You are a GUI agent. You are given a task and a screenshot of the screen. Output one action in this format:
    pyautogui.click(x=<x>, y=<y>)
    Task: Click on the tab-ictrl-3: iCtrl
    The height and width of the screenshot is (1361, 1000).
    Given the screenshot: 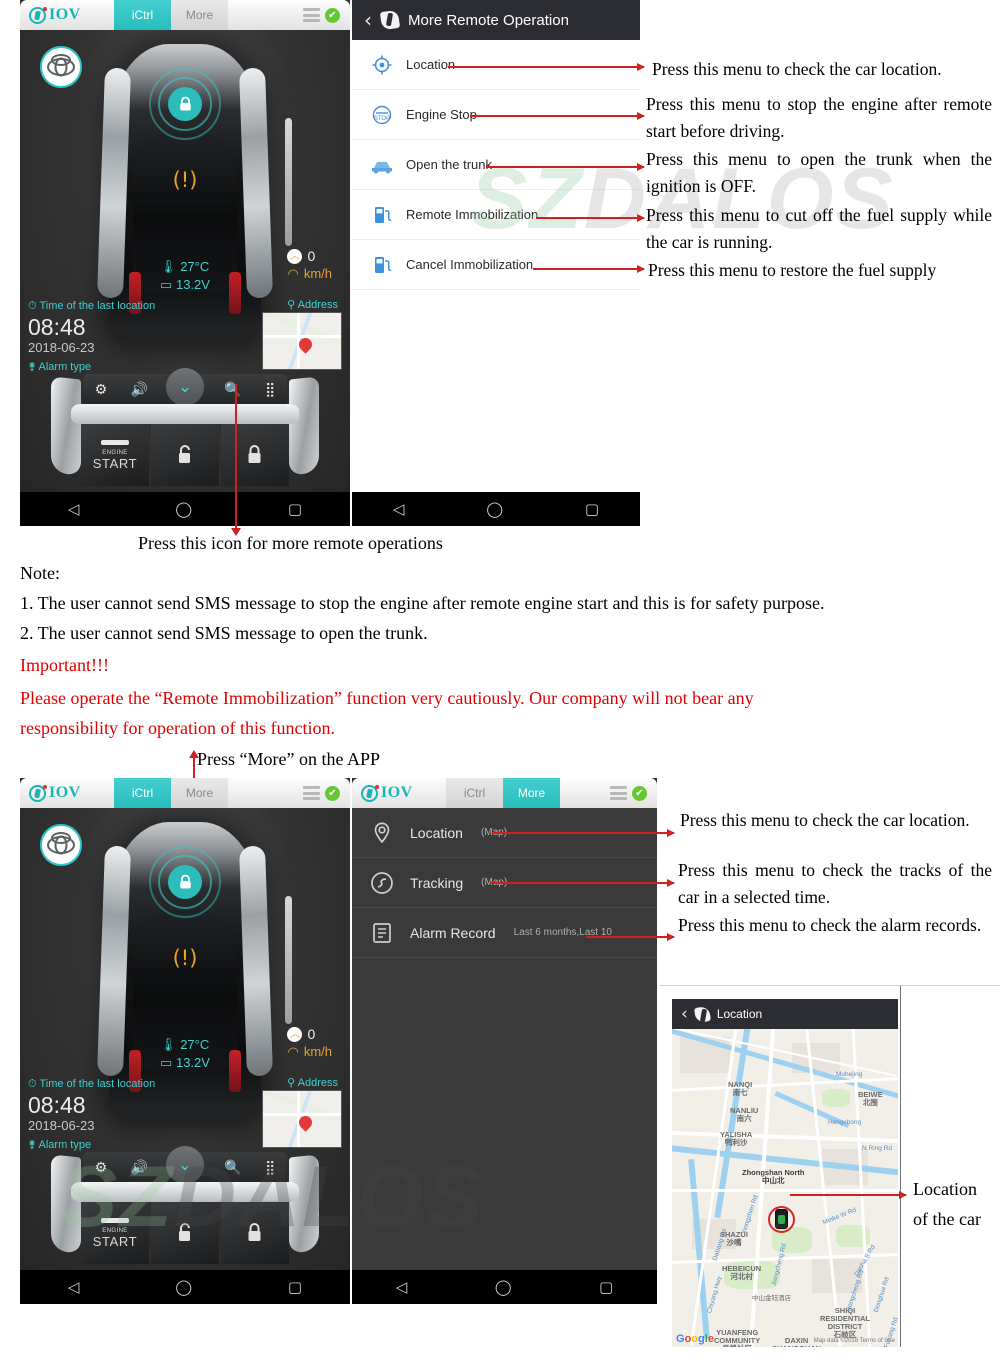 What is the action you would take?
    pyautogui.click(x=474, y=793)
    